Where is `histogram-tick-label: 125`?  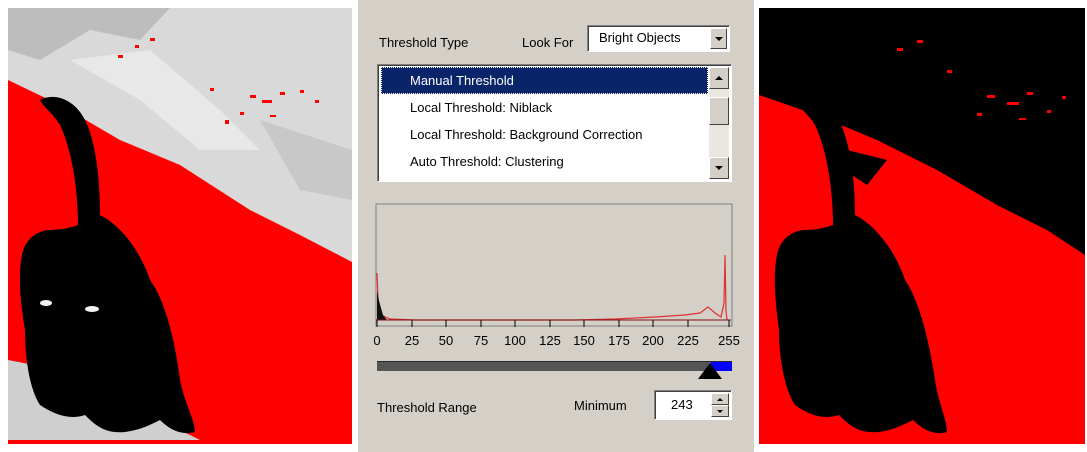 histogram-tick-label: 125 is located at coordinates (550, 340).